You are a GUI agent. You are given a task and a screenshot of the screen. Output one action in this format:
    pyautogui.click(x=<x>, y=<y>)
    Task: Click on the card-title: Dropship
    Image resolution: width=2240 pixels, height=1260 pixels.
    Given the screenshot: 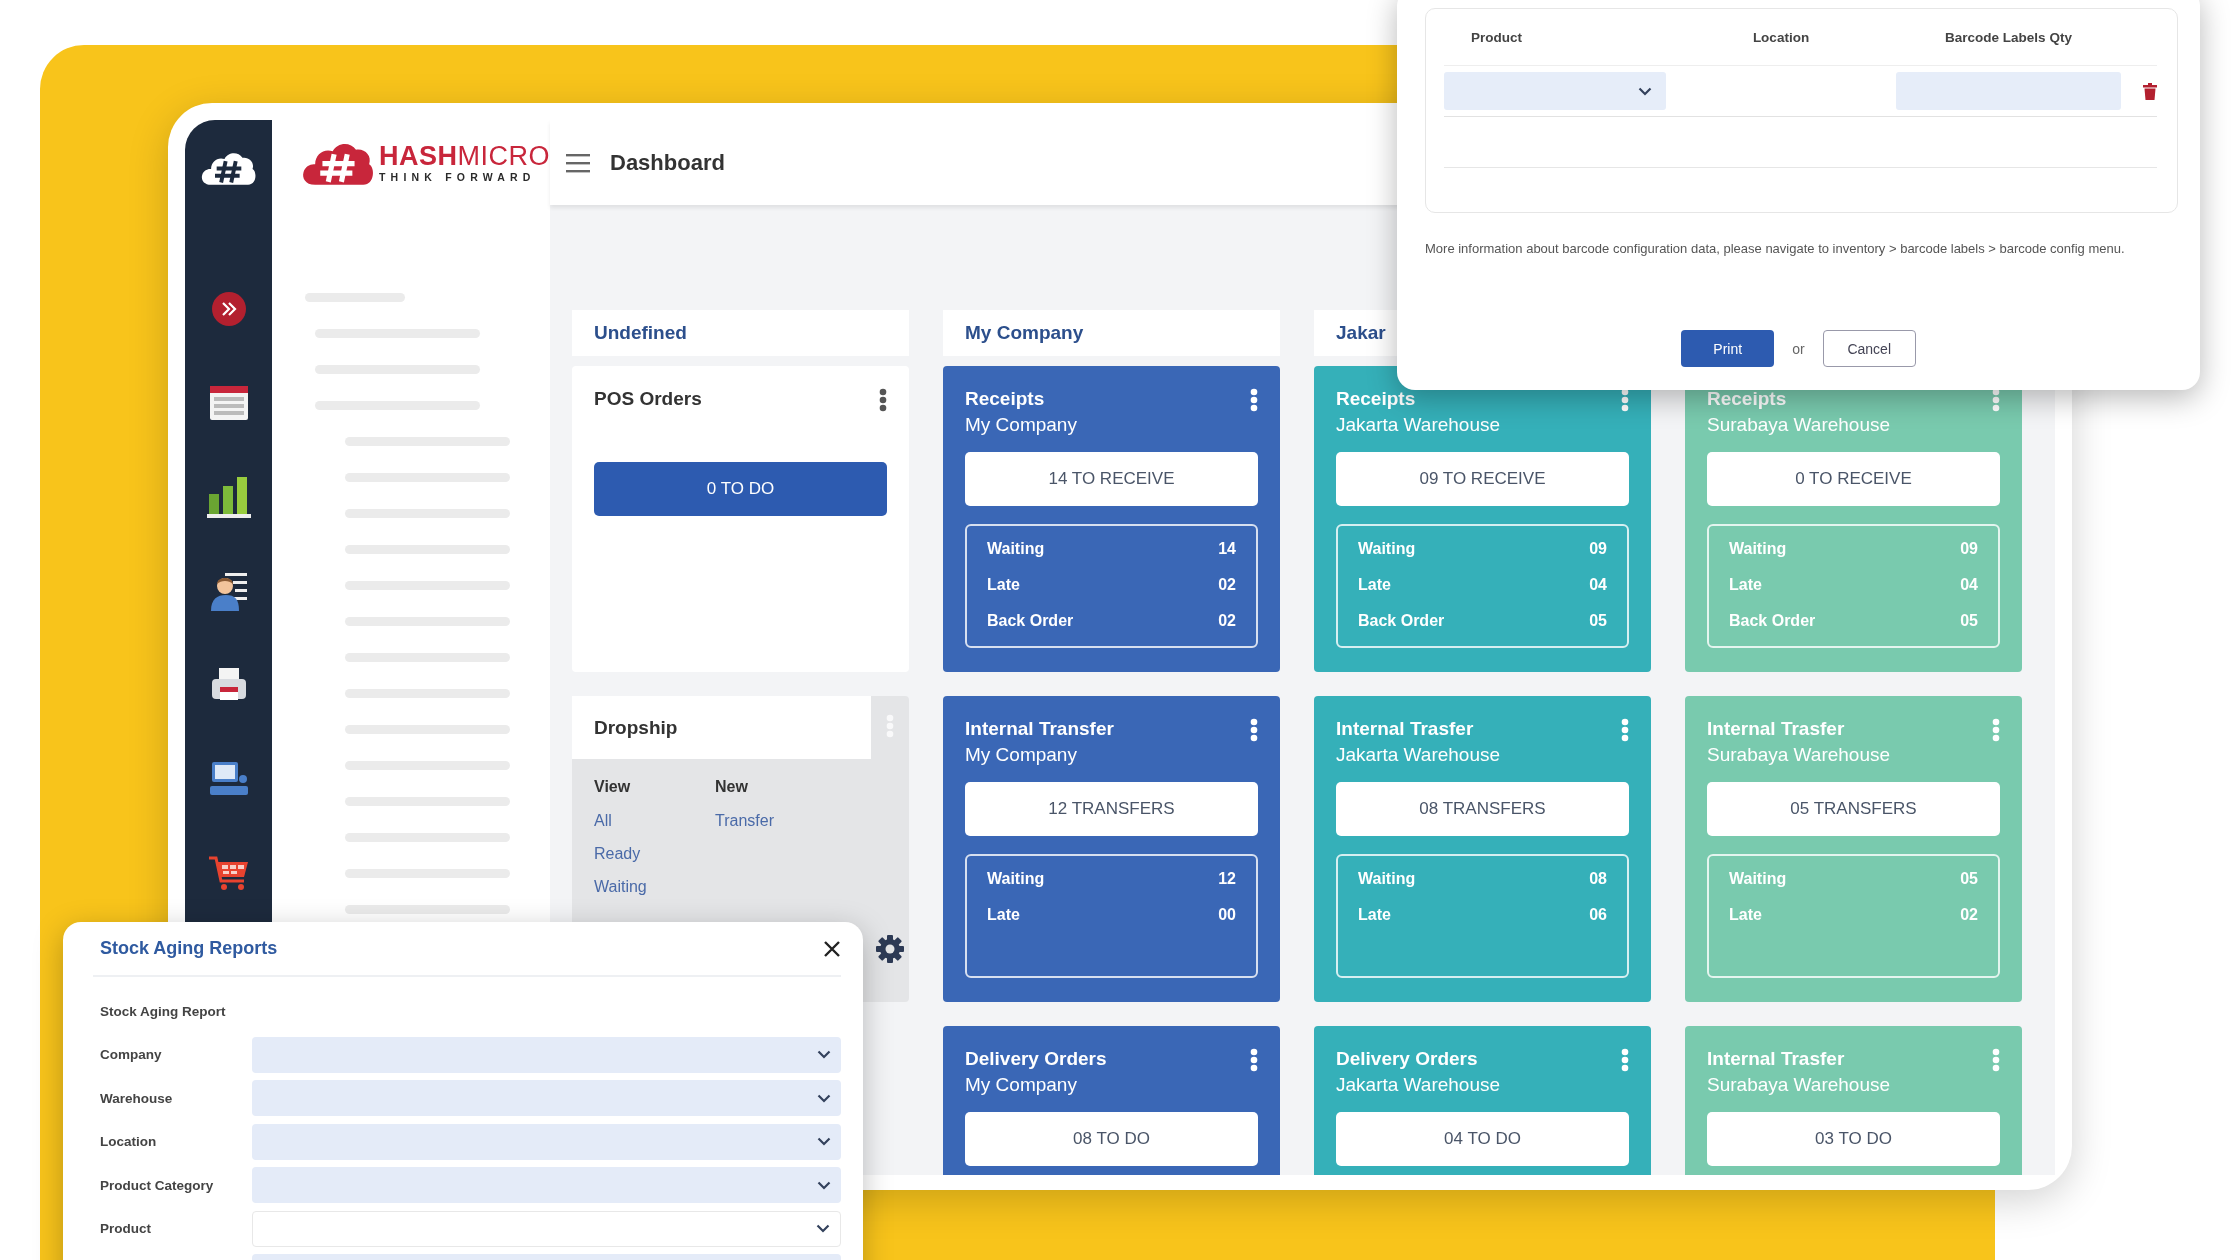 What is the action you would take?
    pyautogui.click(x=636, y=727)
    